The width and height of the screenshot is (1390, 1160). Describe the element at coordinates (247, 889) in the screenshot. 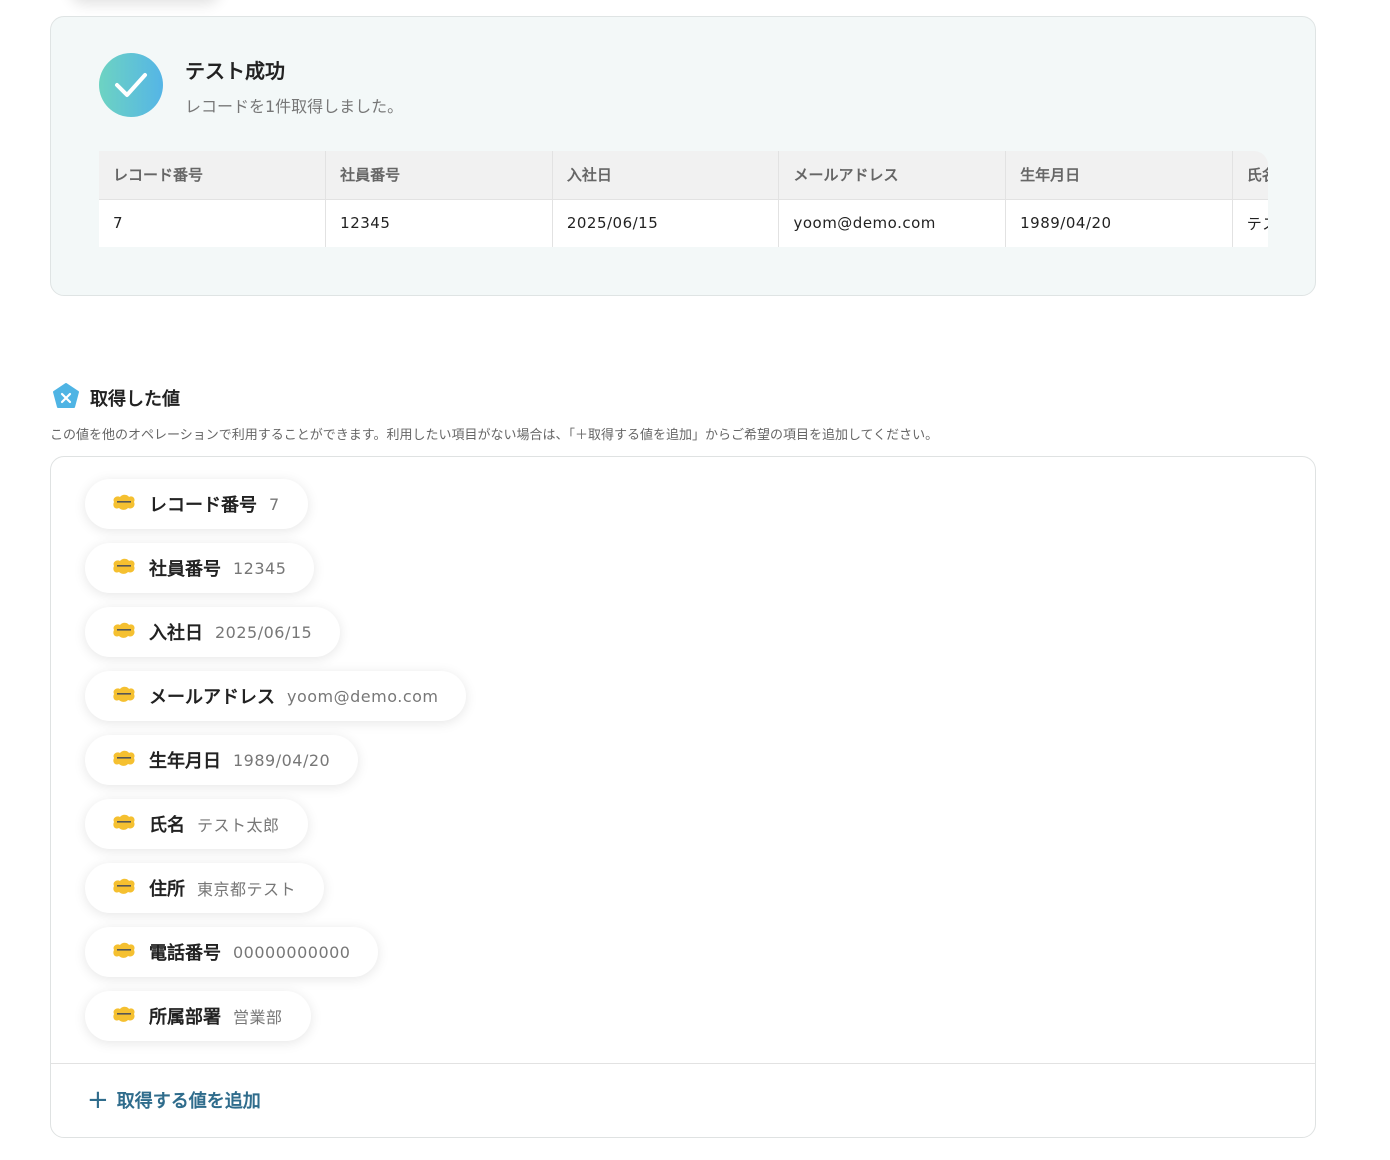

I see `value-text: 東京都テスト` at that location.